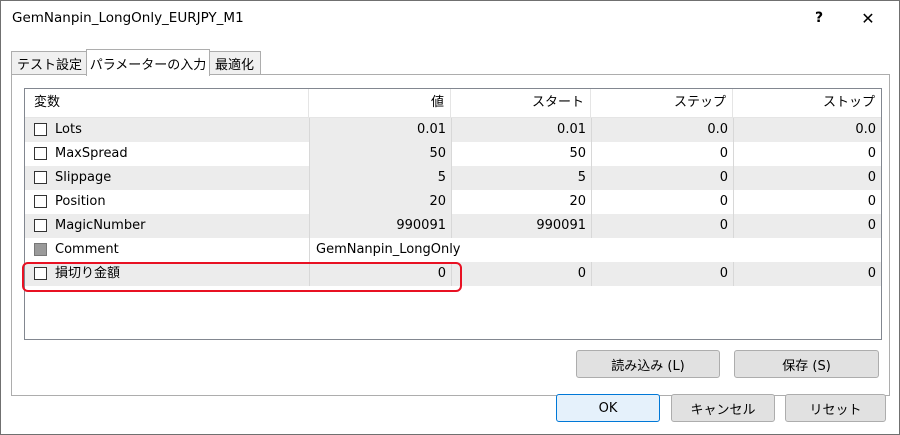 This screenshot has height=435, width=900. What do you see at coordinates (87, 249) in the screenshot?
I see `param-name: Comment` at bounding box center [87, 249].